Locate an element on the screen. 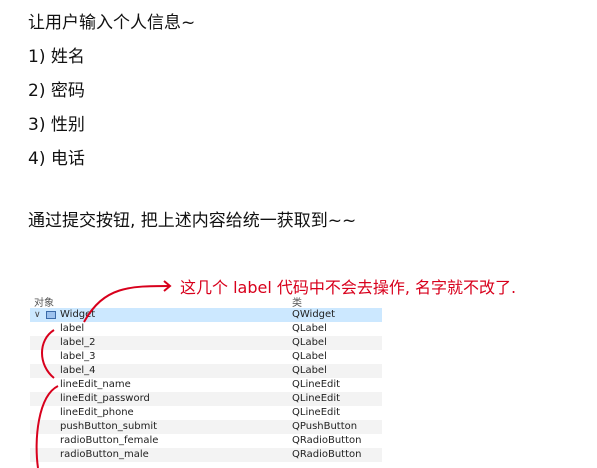 This screenshot has height=468, width=597. tree-row: radioButton_male QRadioButton is located at coordinates (206, 455).